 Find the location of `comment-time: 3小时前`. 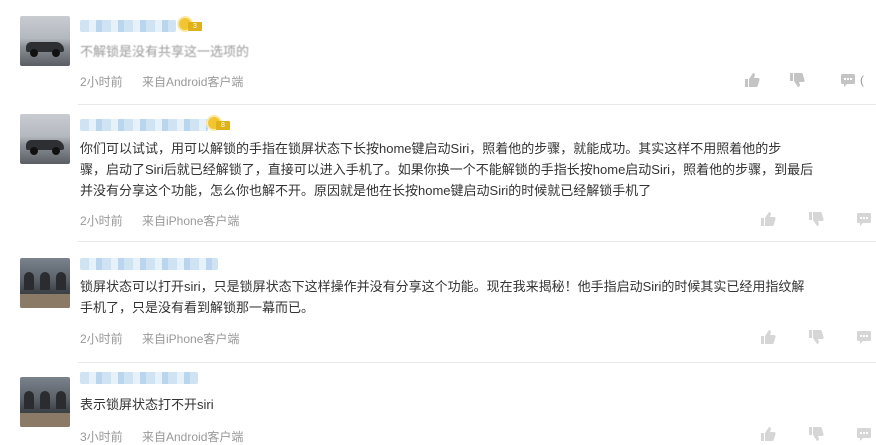

comment-time: 3小时前 is located at coordinates (101, 437).